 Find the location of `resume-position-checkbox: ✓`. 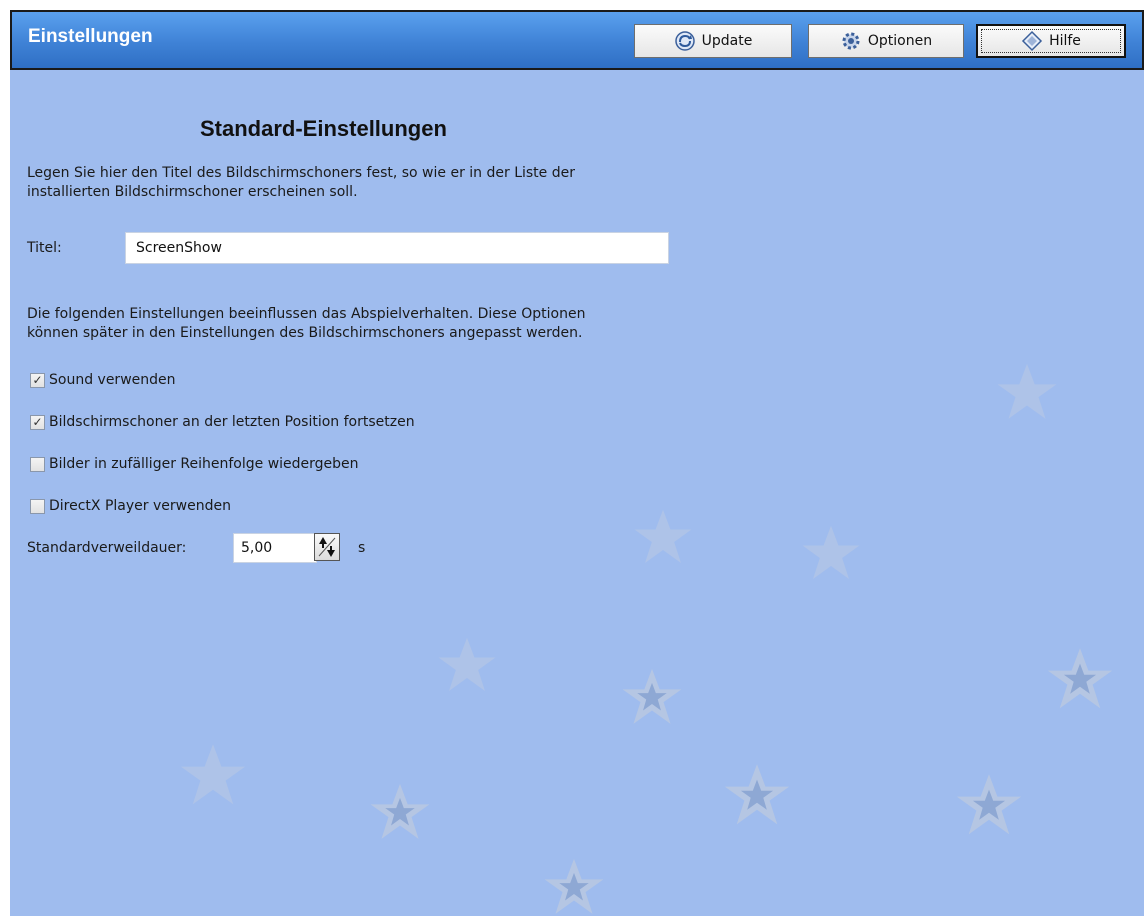

resume-position-checkbox: ✓ is located at coordinates (37, 422).